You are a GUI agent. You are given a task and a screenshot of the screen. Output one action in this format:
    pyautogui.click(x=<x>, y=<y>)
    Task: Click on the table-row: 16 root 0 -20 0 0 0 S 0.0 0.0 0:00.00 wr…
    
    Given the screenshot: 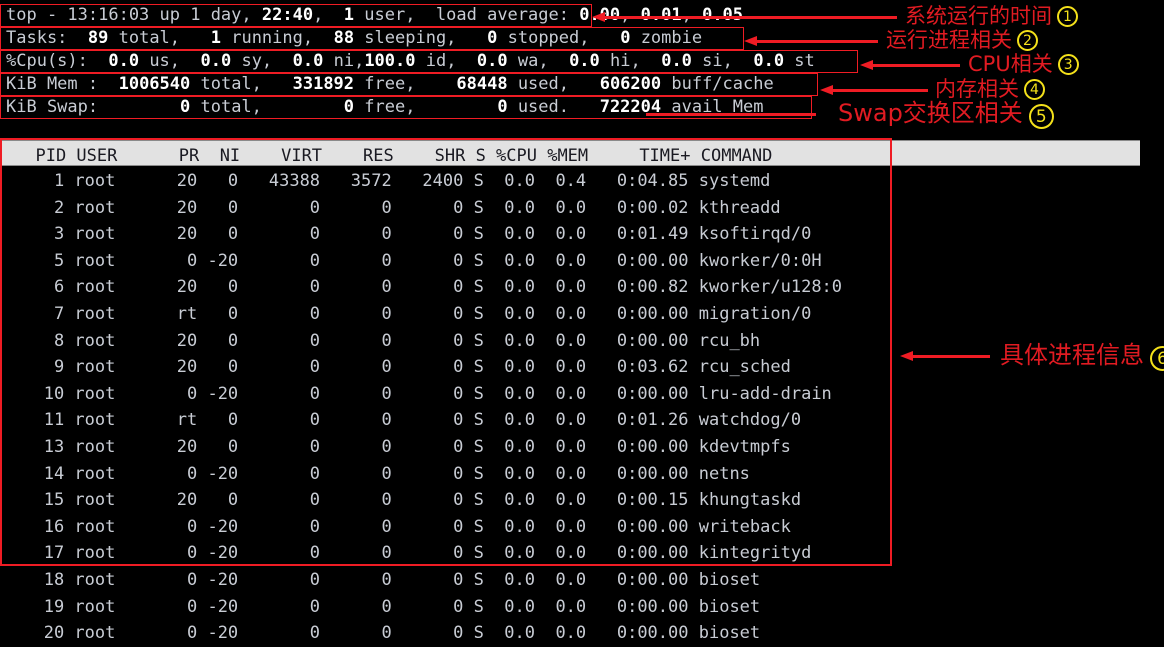 What is the action you would take?
    pyautogui.click(x=402, y=526)
    